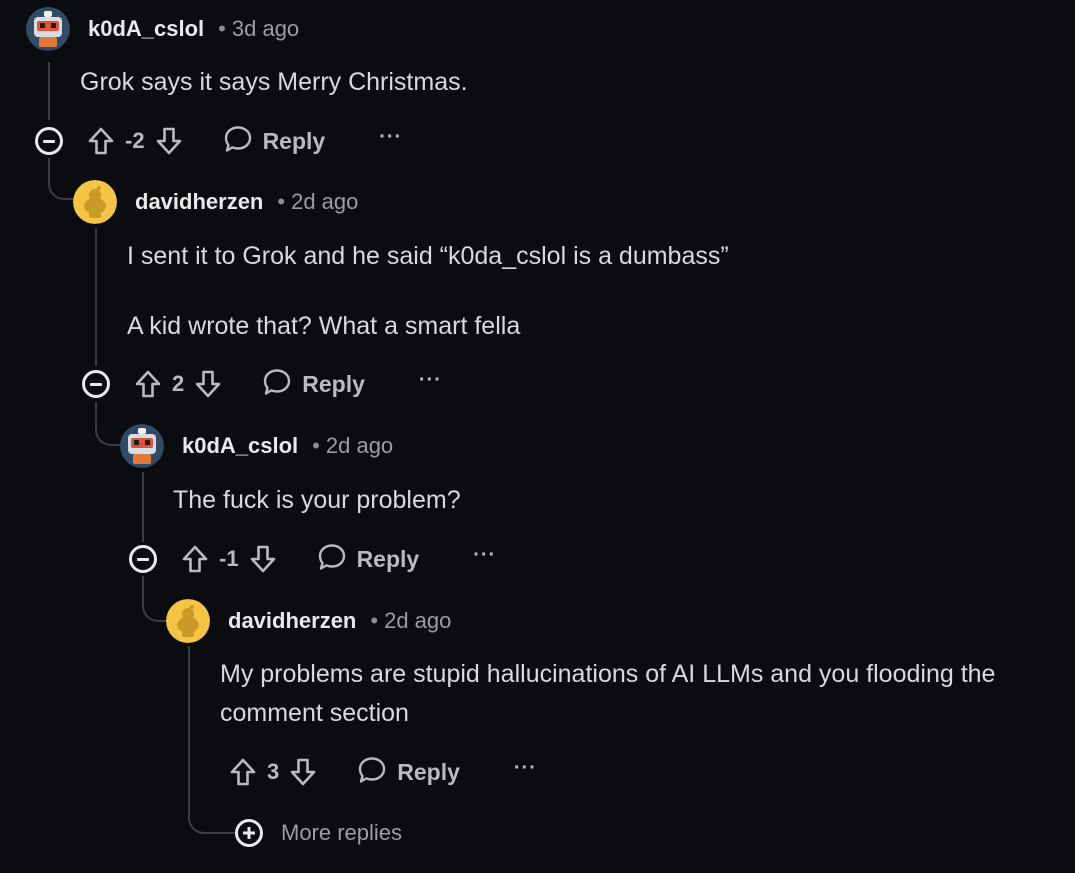  Describe the element at coordinates (530, 82) in the screenshot. I see `comment-body: Grok says it says Merry Christmas.` at that location.